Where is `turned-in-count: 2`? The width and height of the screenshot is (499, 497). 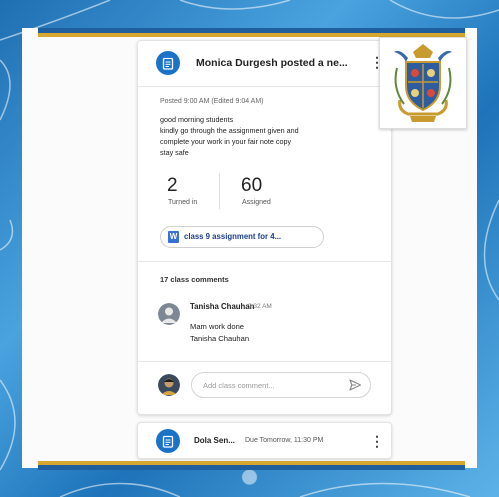 turned-in-count: 2 is located at coordinates (172, 186).